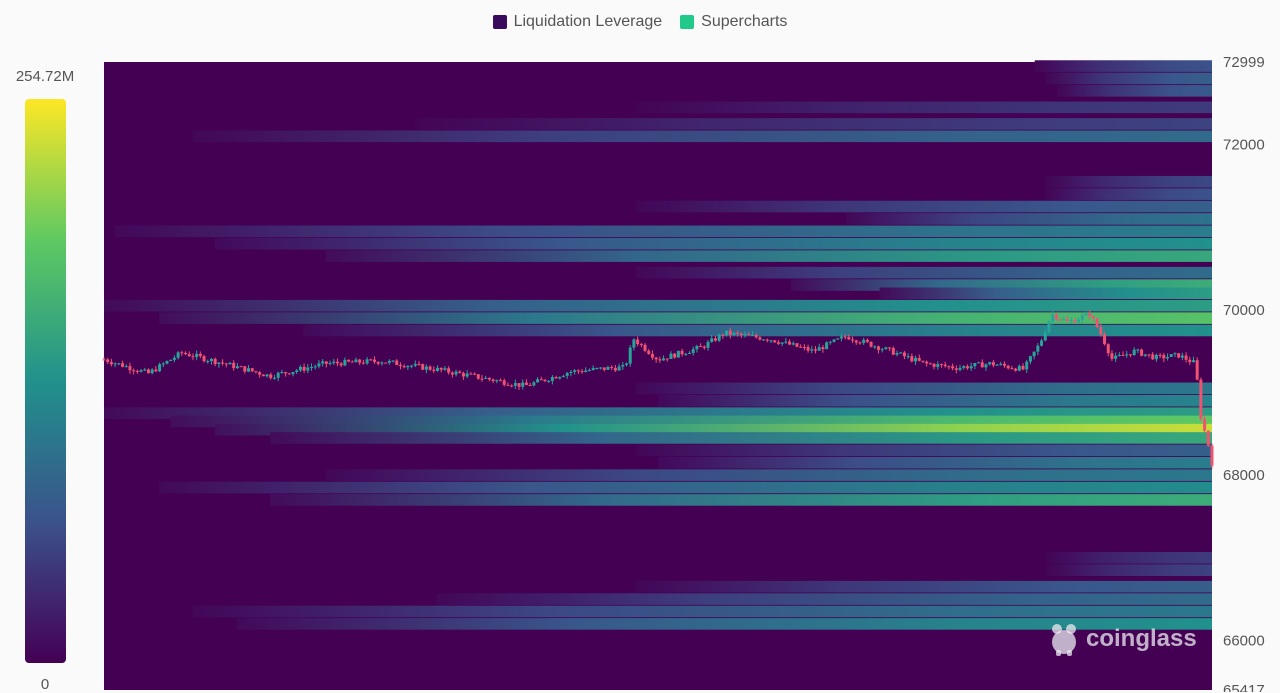 The width and height of the screenshot is (1280, 693). Describe the element at coordinates (1122, 639) in the screenshot. I see `watermark: coinglass` at that location.